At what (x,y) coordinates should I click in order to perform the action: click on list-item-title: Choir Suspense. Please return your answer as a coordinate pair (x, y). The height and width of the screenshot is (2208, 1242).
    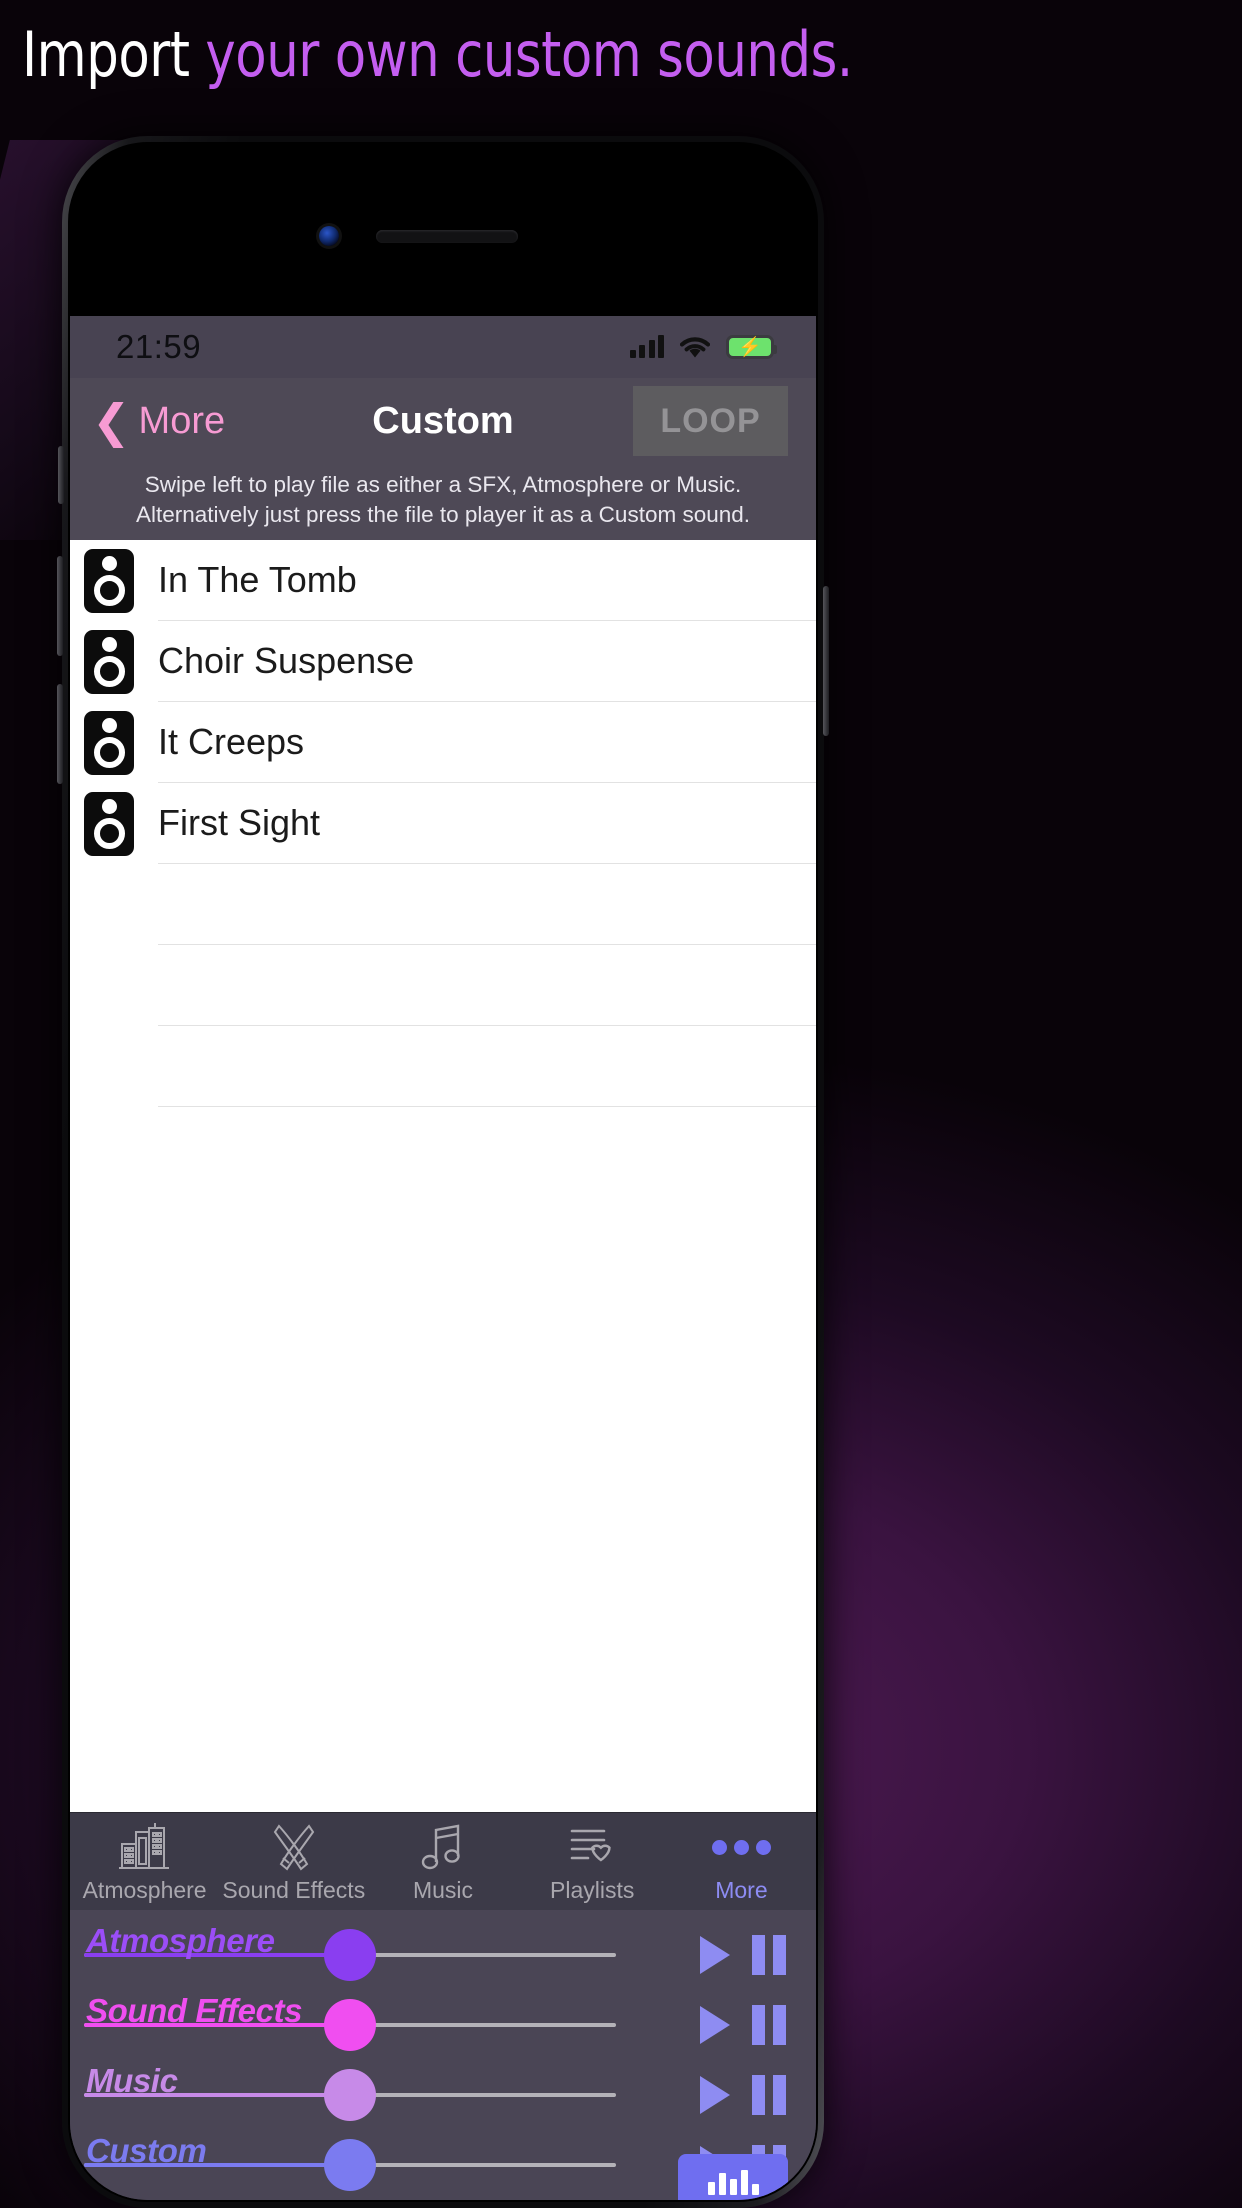
    Looking at the image, I should click on (487, 661).